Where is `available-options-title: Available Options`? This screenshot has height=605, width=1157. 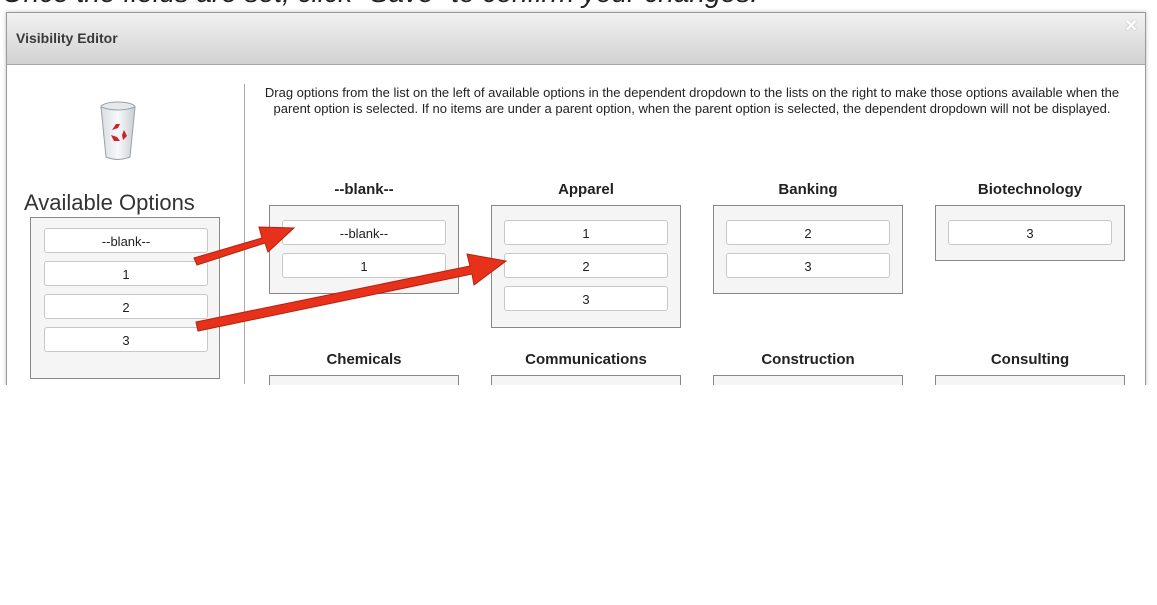
available-options-title: Available Options is located at coordinates (109, 202).